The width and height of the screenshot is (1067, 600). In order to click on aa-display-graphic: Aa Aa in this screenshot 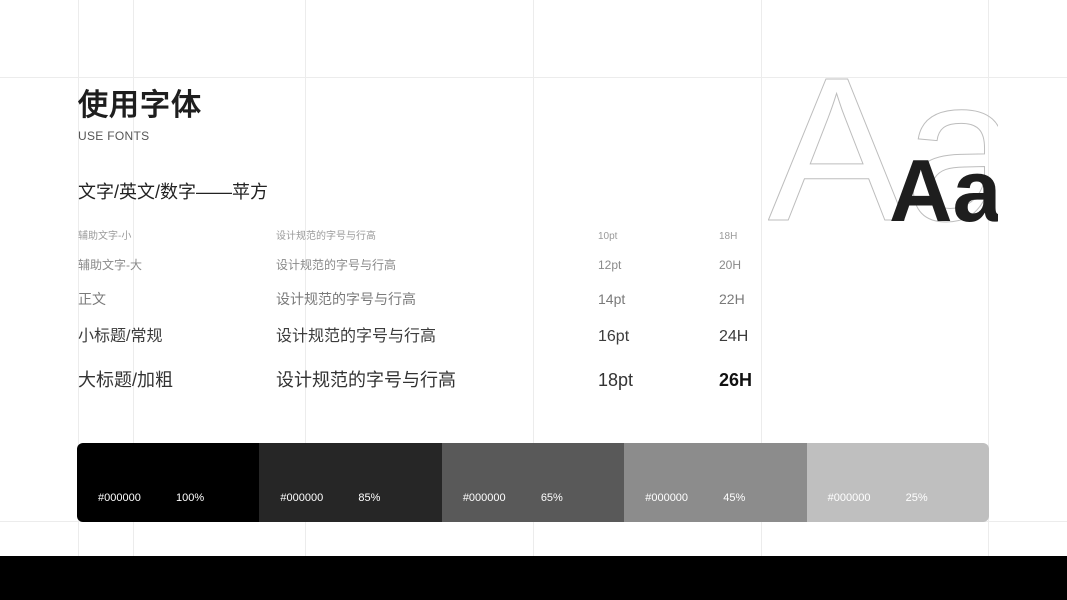, I will do `click(883, 145)`.